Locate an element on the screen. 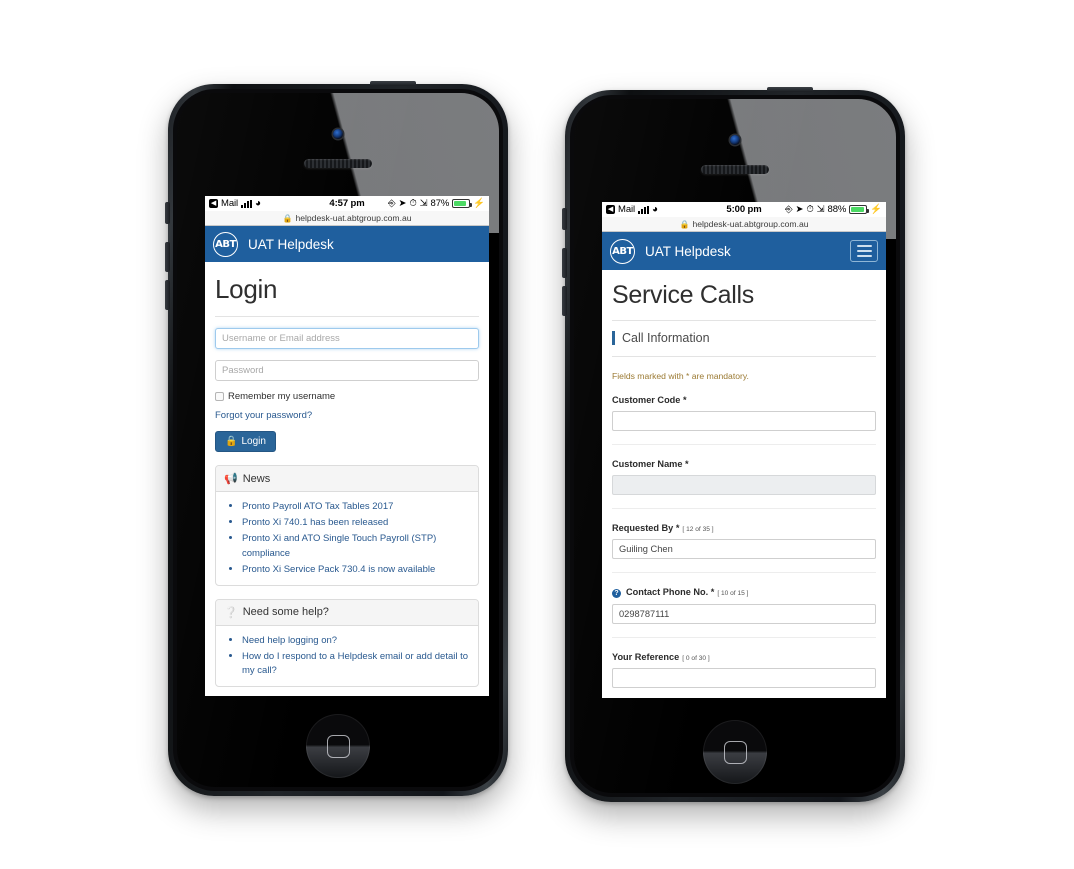 The image size is (1074, 869). news-link: Pronto Payroll ATO Tax Tables 2017 is located at coordinates (317, 506).